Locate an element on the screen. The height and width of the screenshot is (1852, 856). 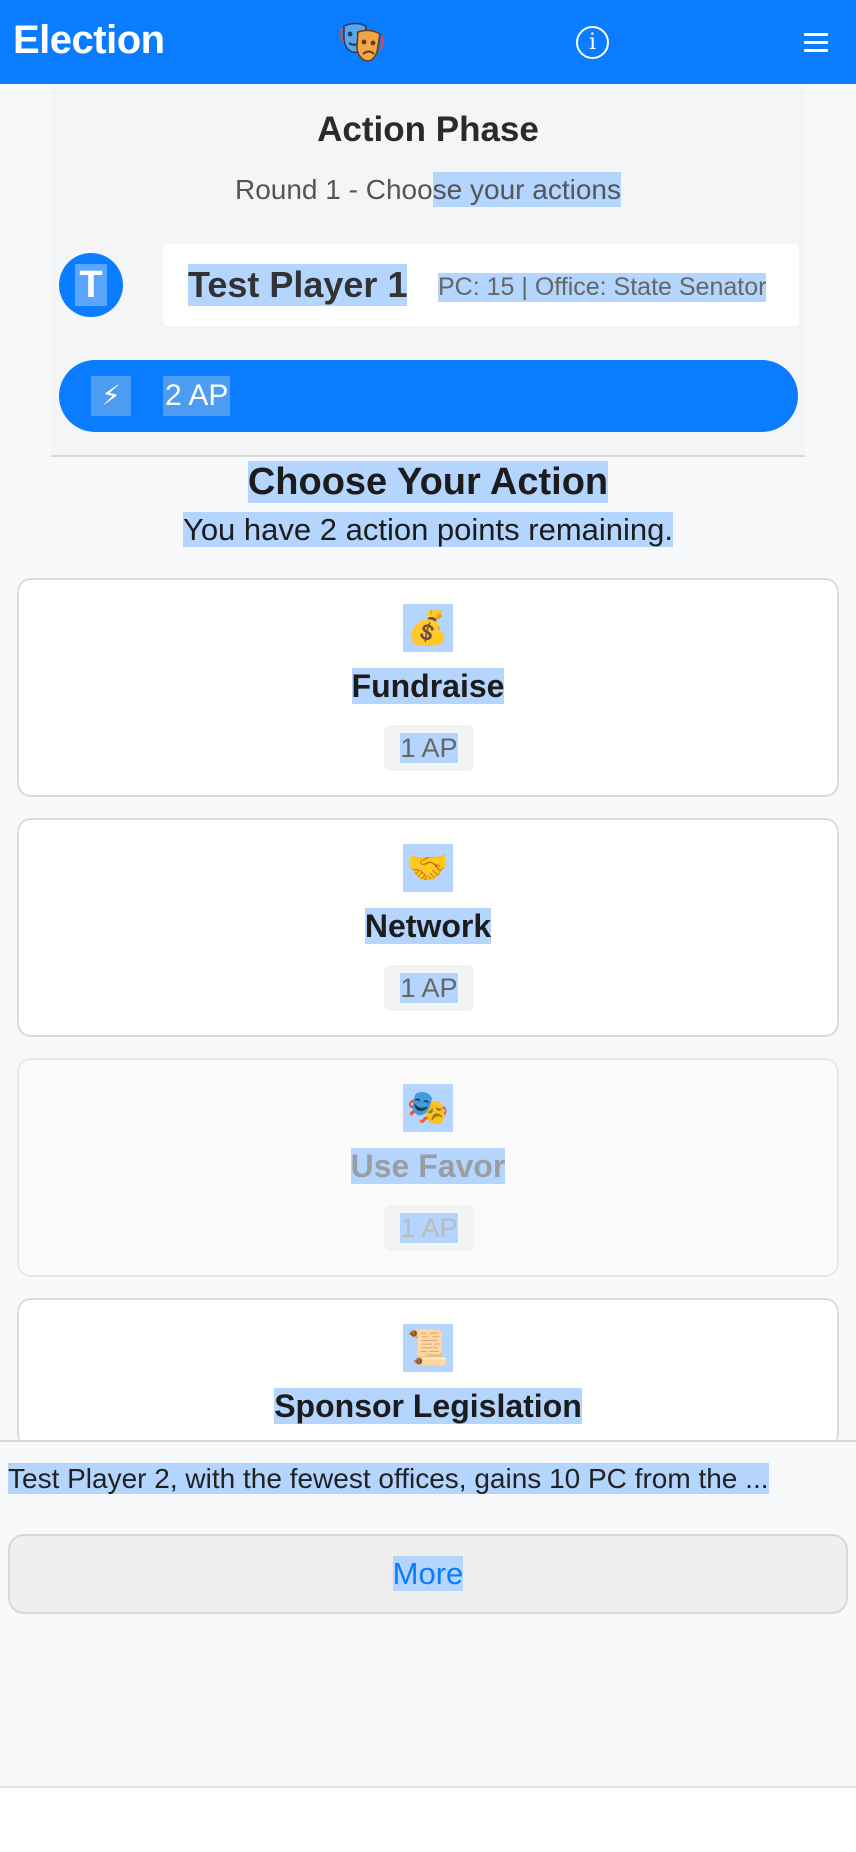
action-name: Fundraise is located at coordinates (428, 686).